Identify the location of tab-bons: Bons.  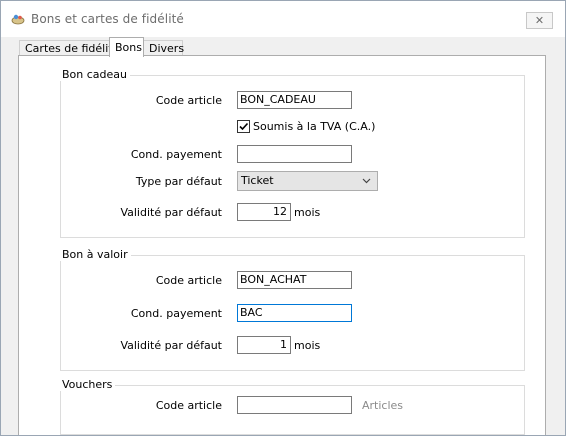
(126, 47).